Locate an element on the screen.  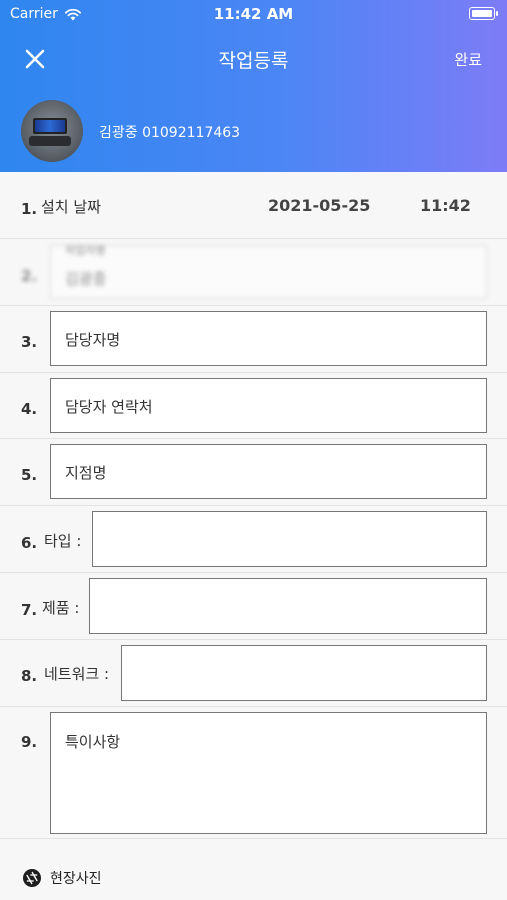
product-row: 7. 제품 : is located at coordinates (253, 606).